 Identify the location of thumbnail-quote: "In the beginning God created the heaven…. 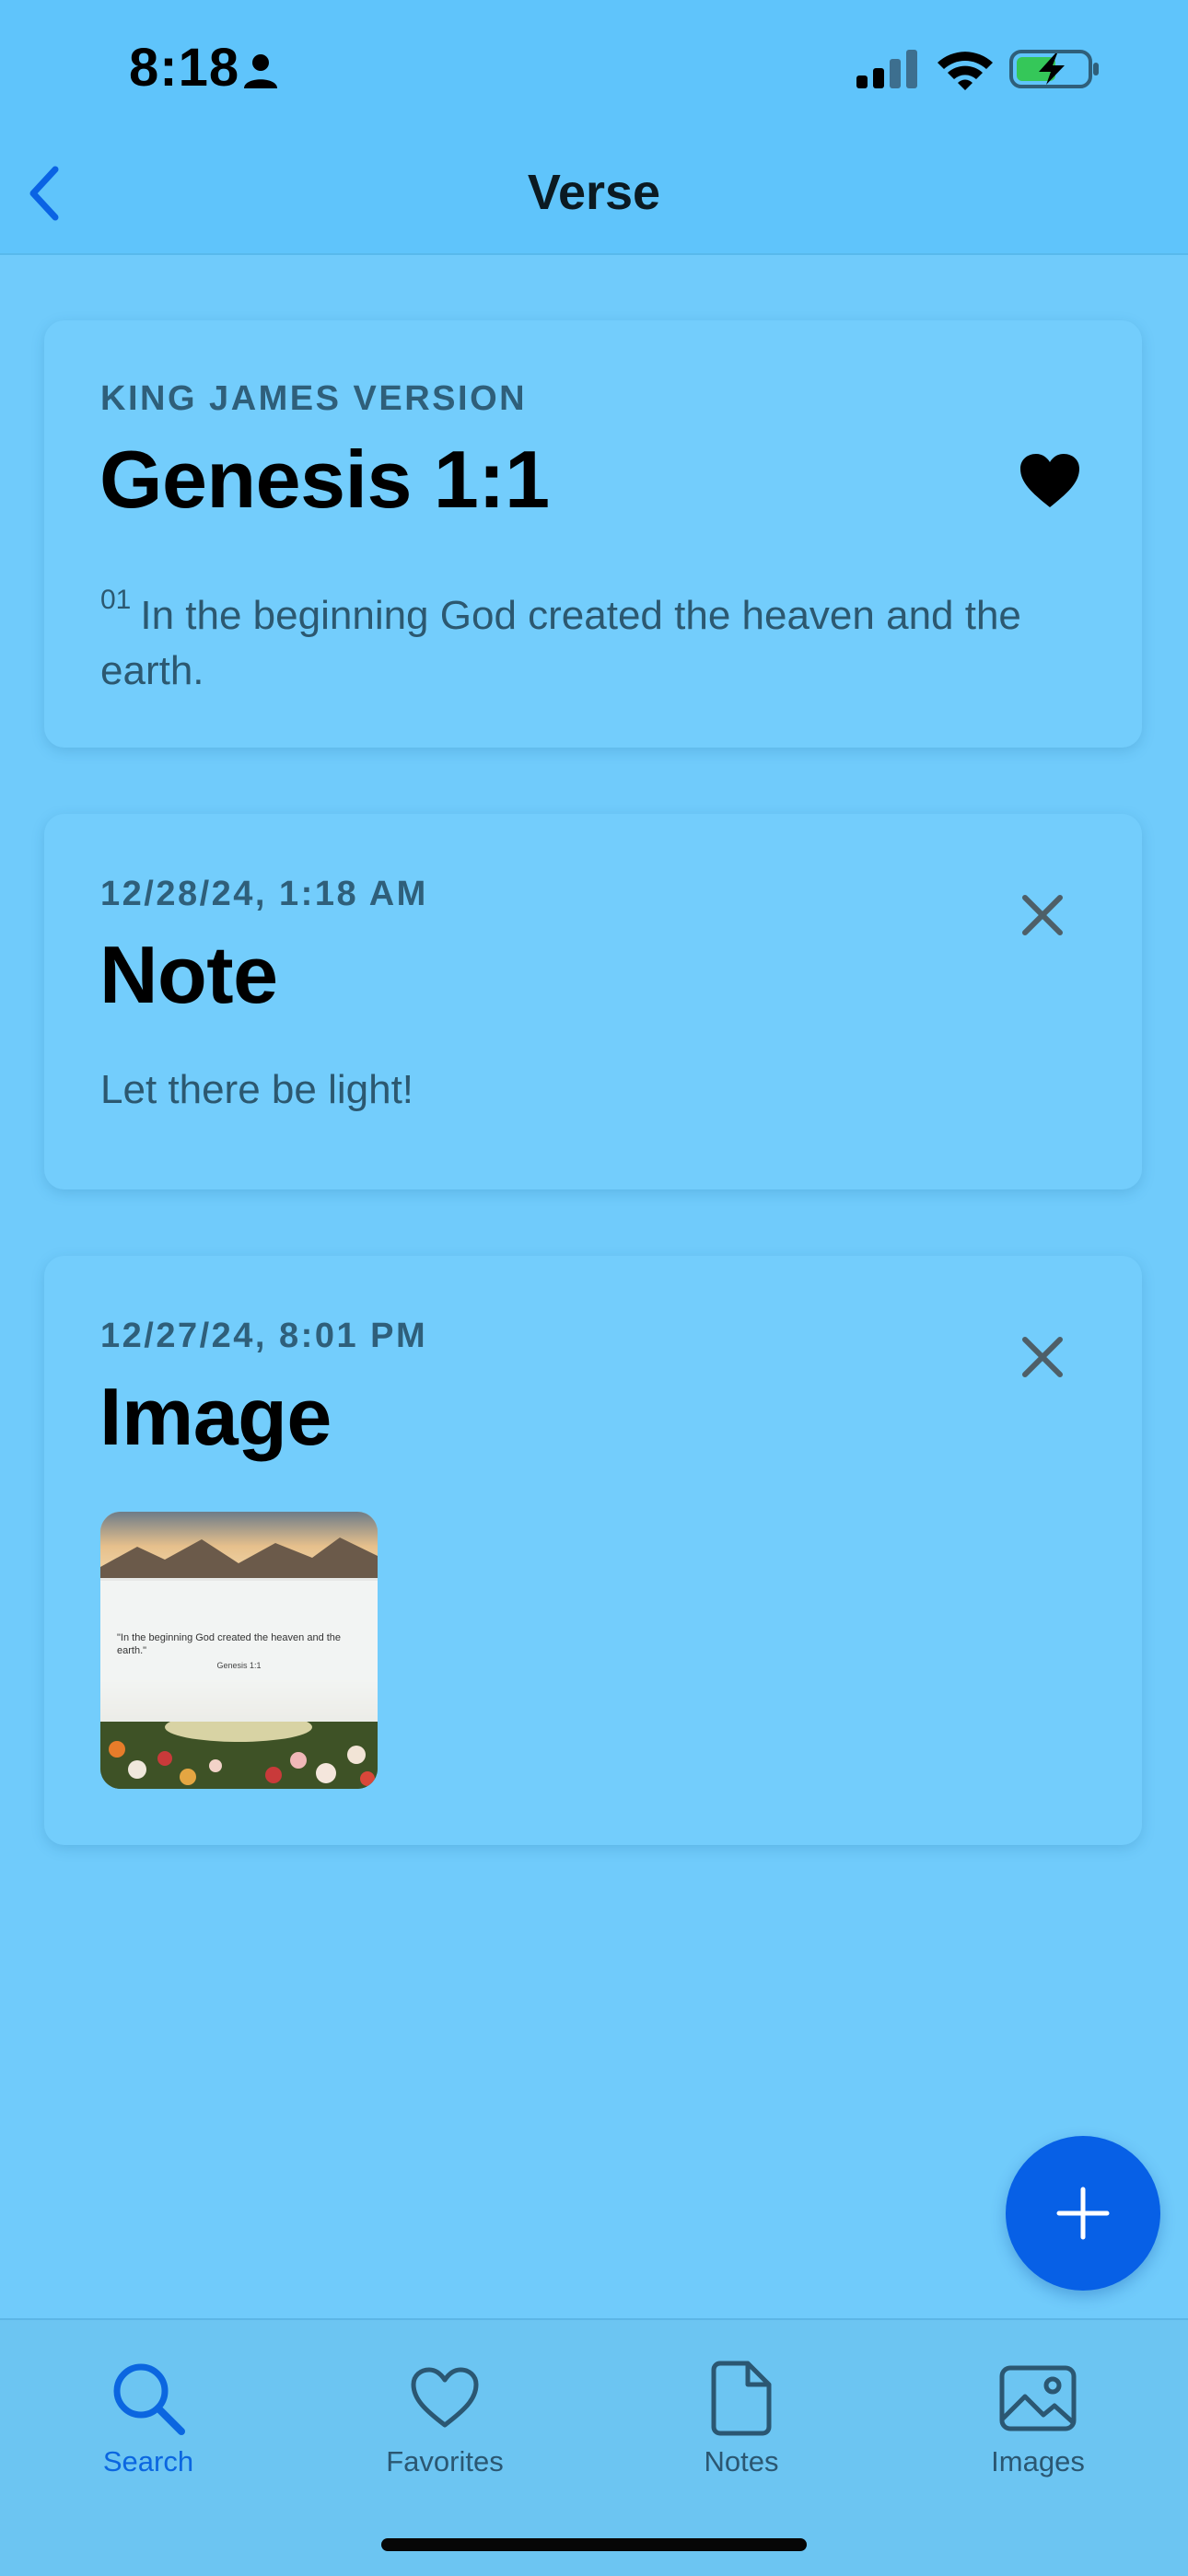
(230, 1644).